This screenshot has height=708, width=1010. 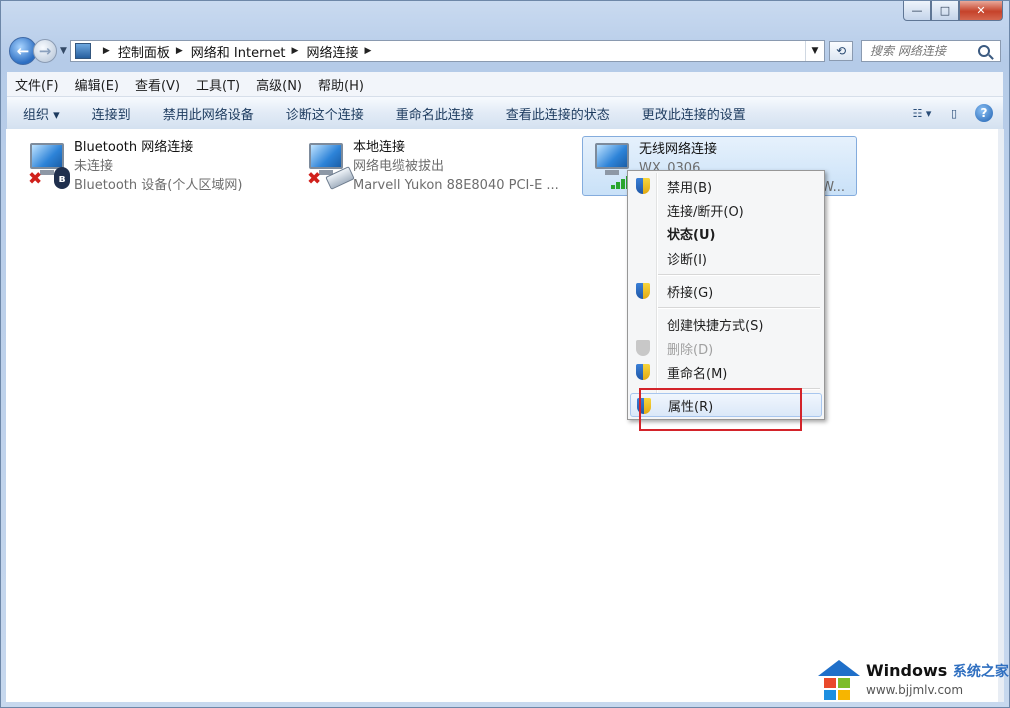 What do you see at coordinates (63, 51) in the screenshot?
I see `recent-pages-dropdown: ▼` at bounding box center [63, 51].